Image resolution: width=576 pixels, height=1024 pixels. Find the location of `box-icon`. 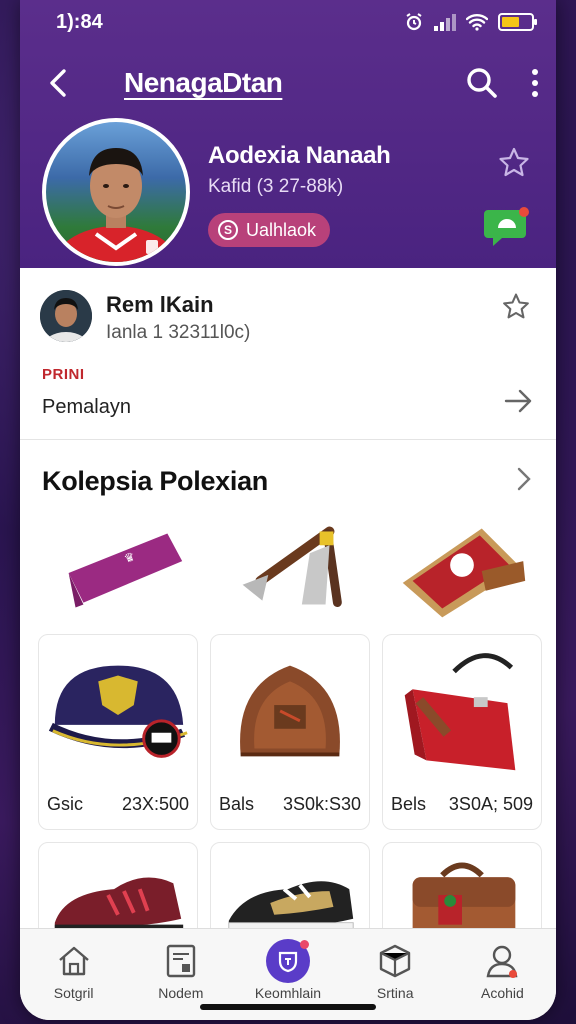

box-icon is located at coordinates (395, 961).